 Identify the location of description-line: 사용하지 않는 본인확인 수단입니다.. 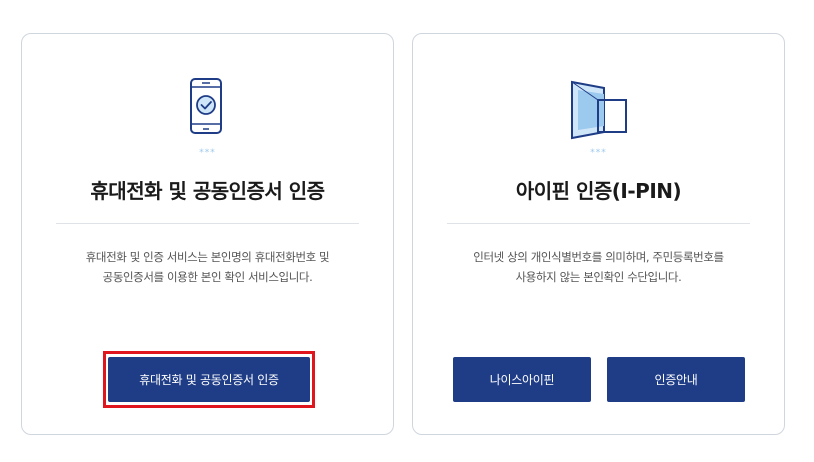
(598, 277).